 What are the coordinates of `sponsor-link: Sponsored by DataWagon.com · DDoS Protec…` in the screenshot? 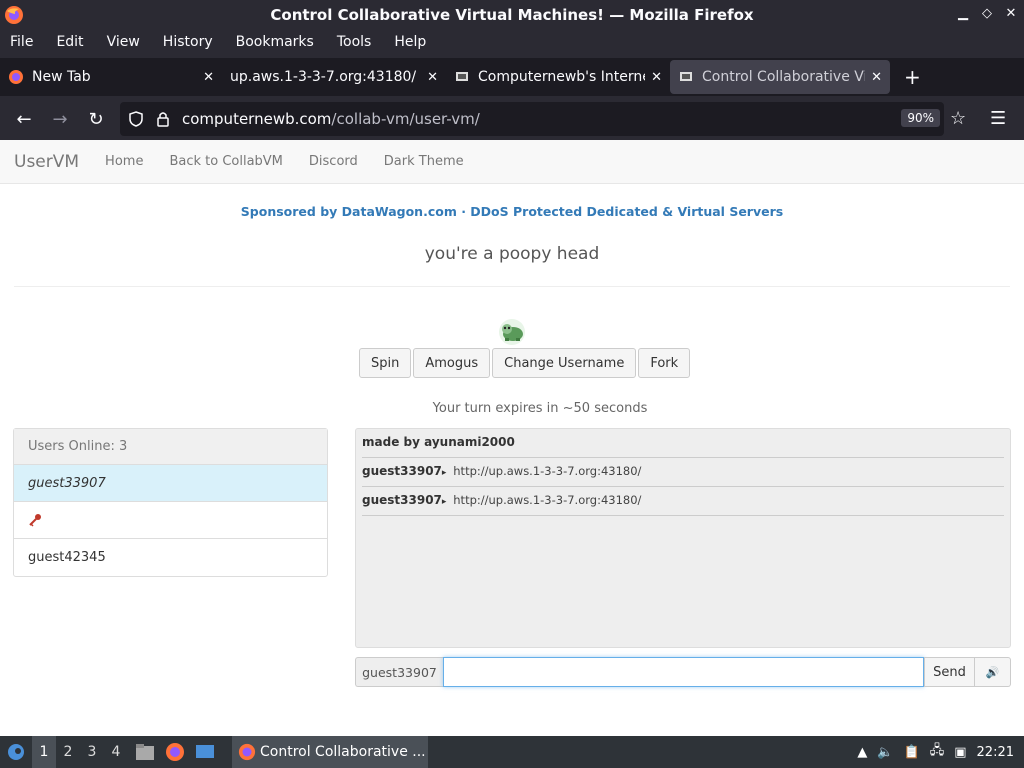 It's located at (512, 211).